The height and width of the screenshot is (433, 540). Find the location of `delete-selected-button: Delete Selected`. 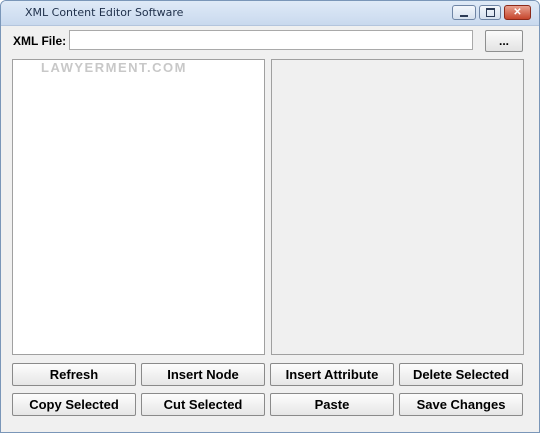

delete-selected-button: Delete Selected is located at coordinates (461, 374).